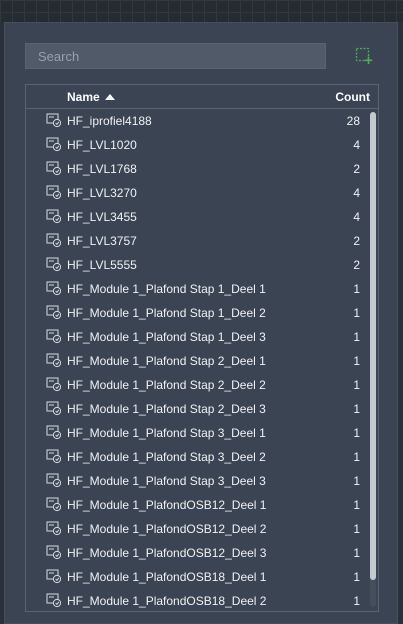 The height and width of the screenshot is (624, 403). Describe the element at coordinates (102, 145) in the screenshot. I see `row-name: HF_LVL1020` at that location.